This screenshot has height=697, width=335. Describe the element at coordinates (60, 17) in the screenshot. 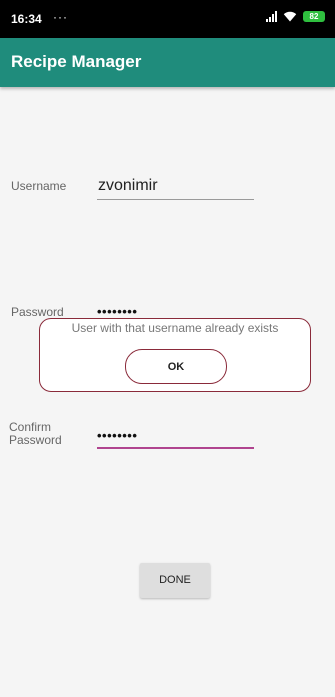

I see `notification-dots-icon: ···` at that location.